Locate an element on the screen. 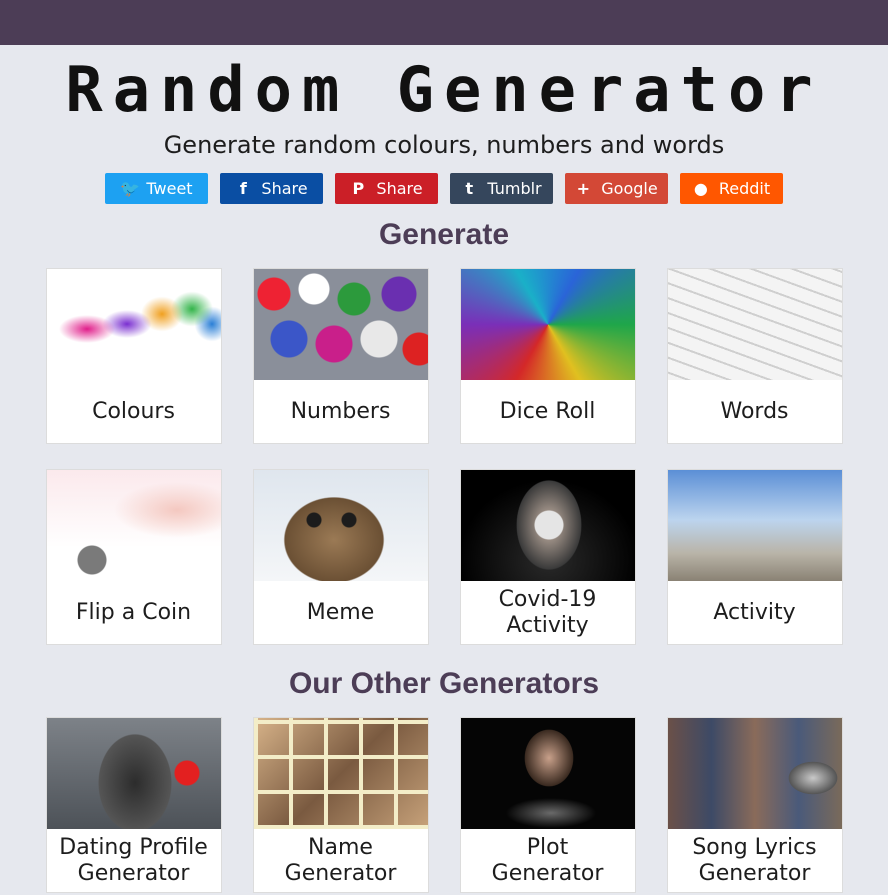 The width and height of the screenshot is (888, 895). plus-icon: + is located at coordinates (583, 188).